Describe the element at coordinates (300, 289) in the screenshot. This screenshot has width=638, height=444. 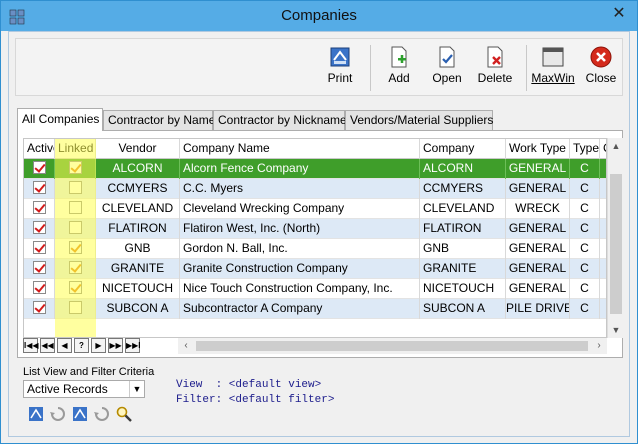
I see `company-name-cell: Nice Touch Construction Company, Inc.` at that location.